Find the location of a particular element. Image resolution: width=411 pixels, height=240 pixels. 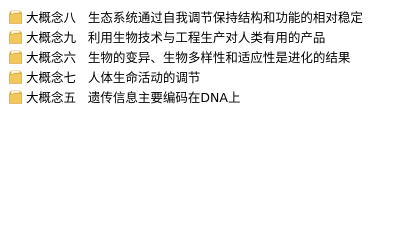

folder-name: 大概念六 生物的变异、生物多样性和适应性是进化的结果 is located at coordinates (188, 57).